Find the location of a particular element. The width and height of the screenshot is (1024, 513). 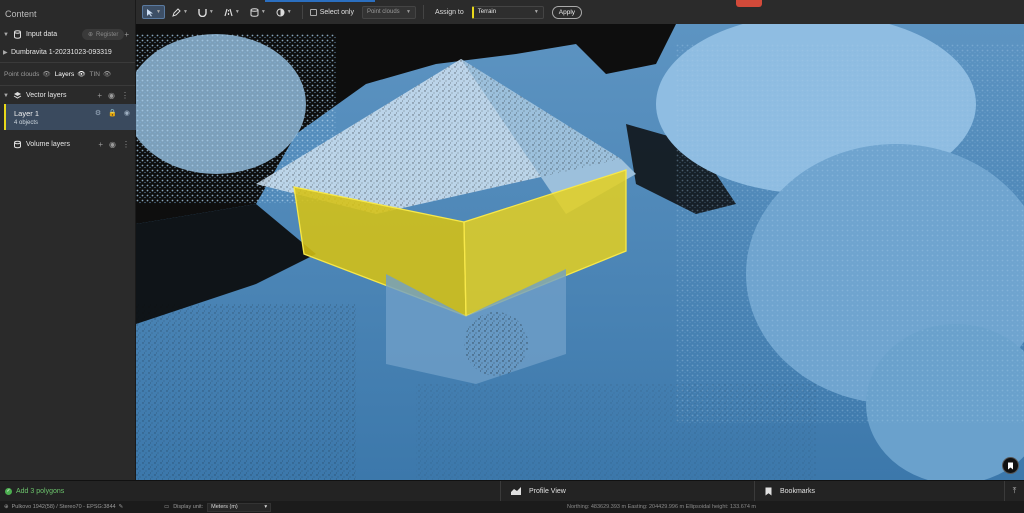

tab-point-clouds-label: Point clouds is located at coordinates (22, 74).